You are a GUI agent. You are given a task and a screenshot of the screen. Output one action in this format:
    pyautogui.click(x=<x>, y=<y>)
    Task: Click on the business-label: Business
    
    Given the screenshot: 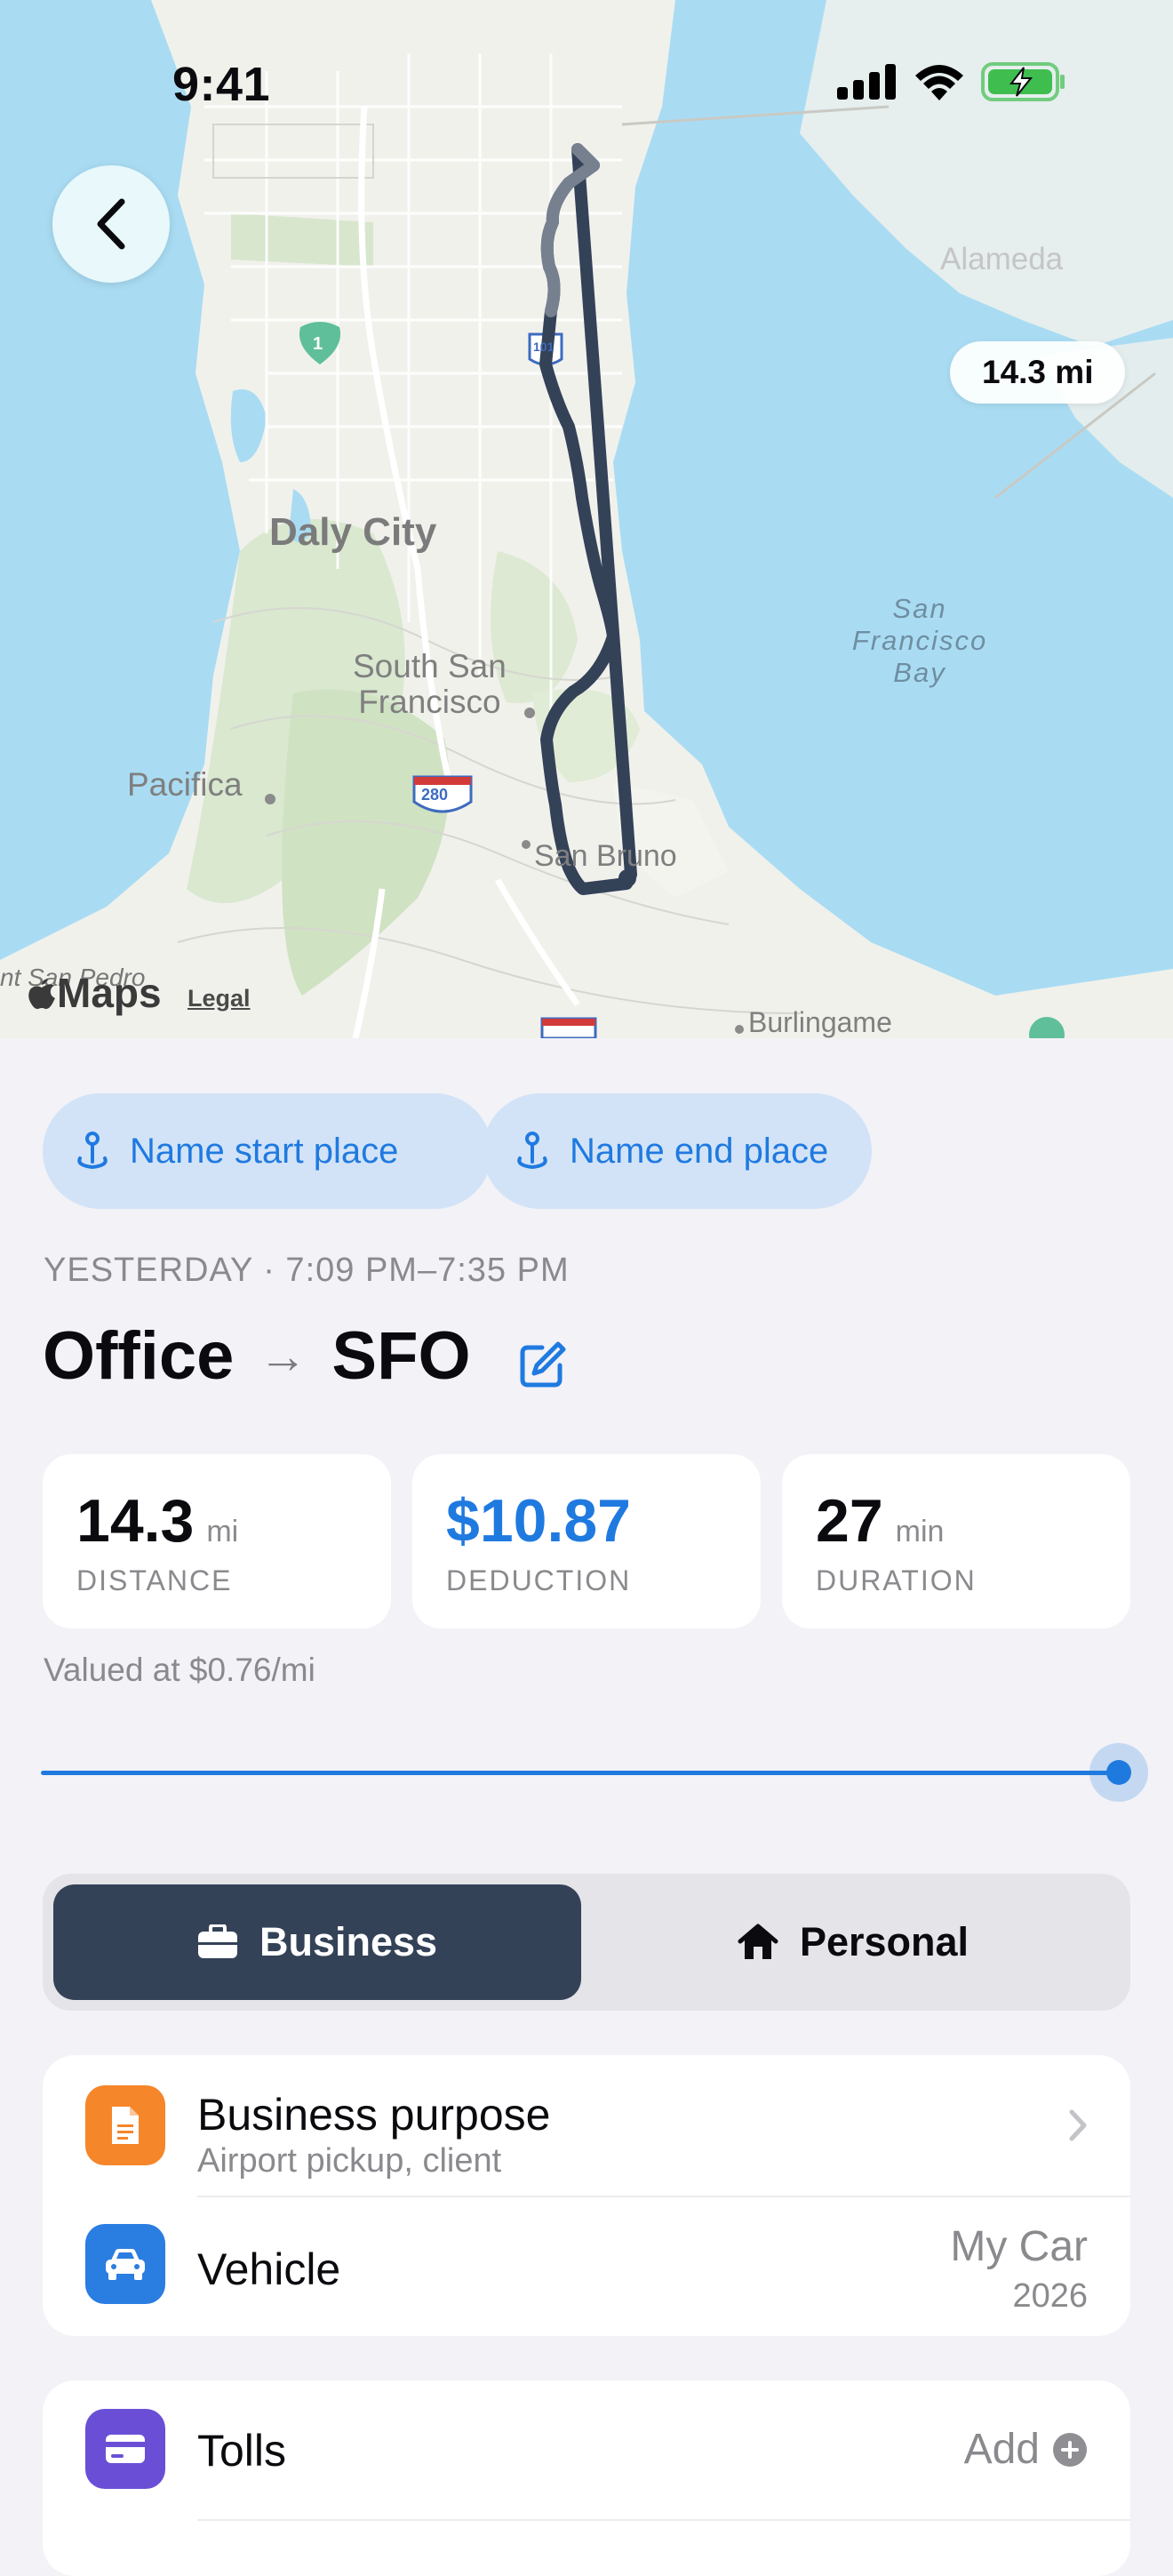 What is the action you would take?
    pyautogui.click(x=348, y=1941)
    